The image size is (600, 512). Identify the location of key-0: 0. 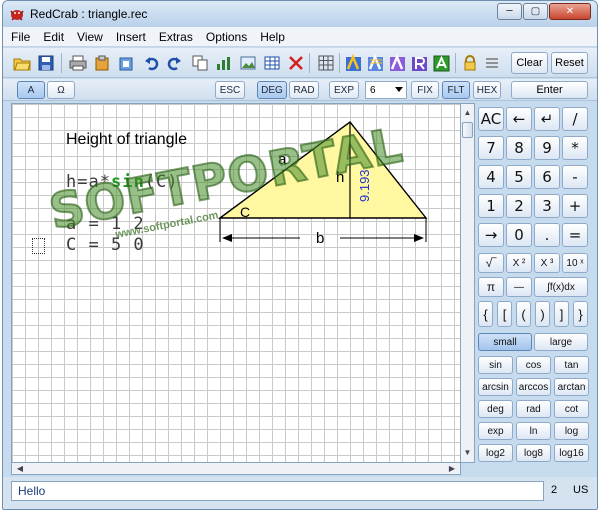
(519, 235).